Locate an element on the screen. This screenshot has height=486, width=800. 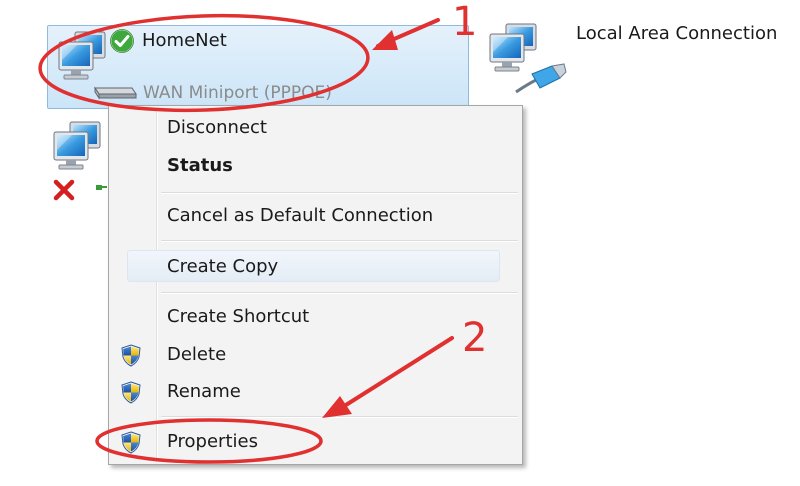
annotation-step-2: 2 is located at coordinates (475, 338).